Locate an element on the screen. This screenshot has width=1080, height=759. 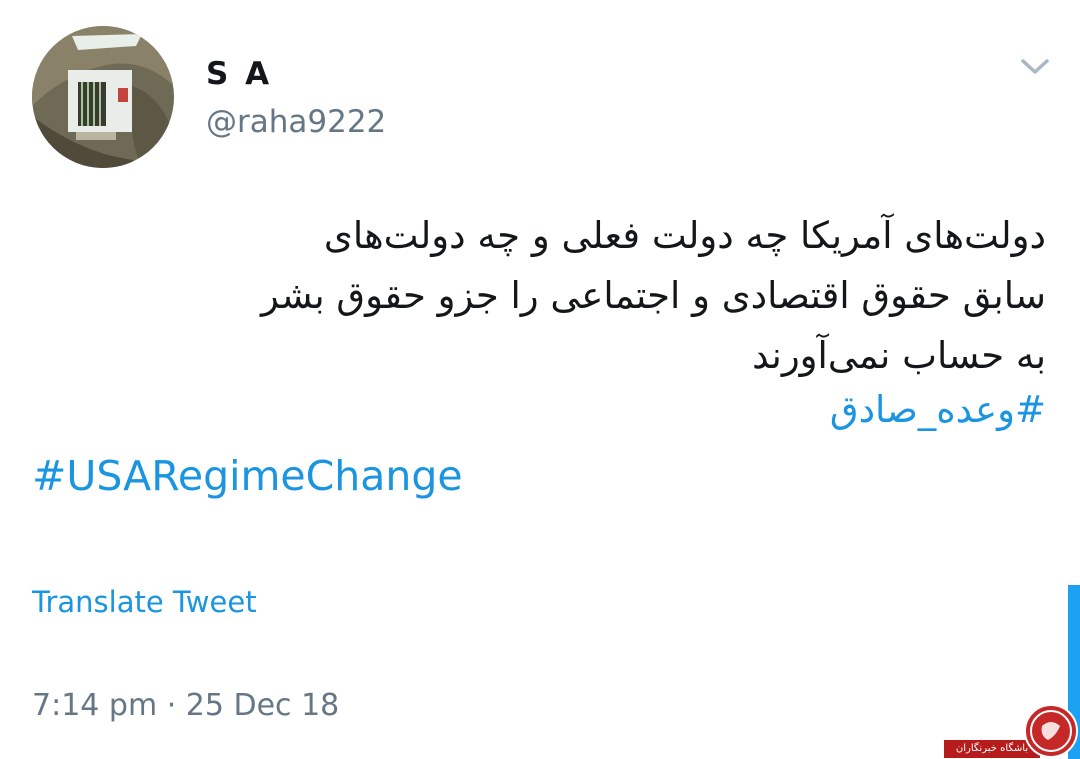
user-avatar is located at coordinates (103, 97).